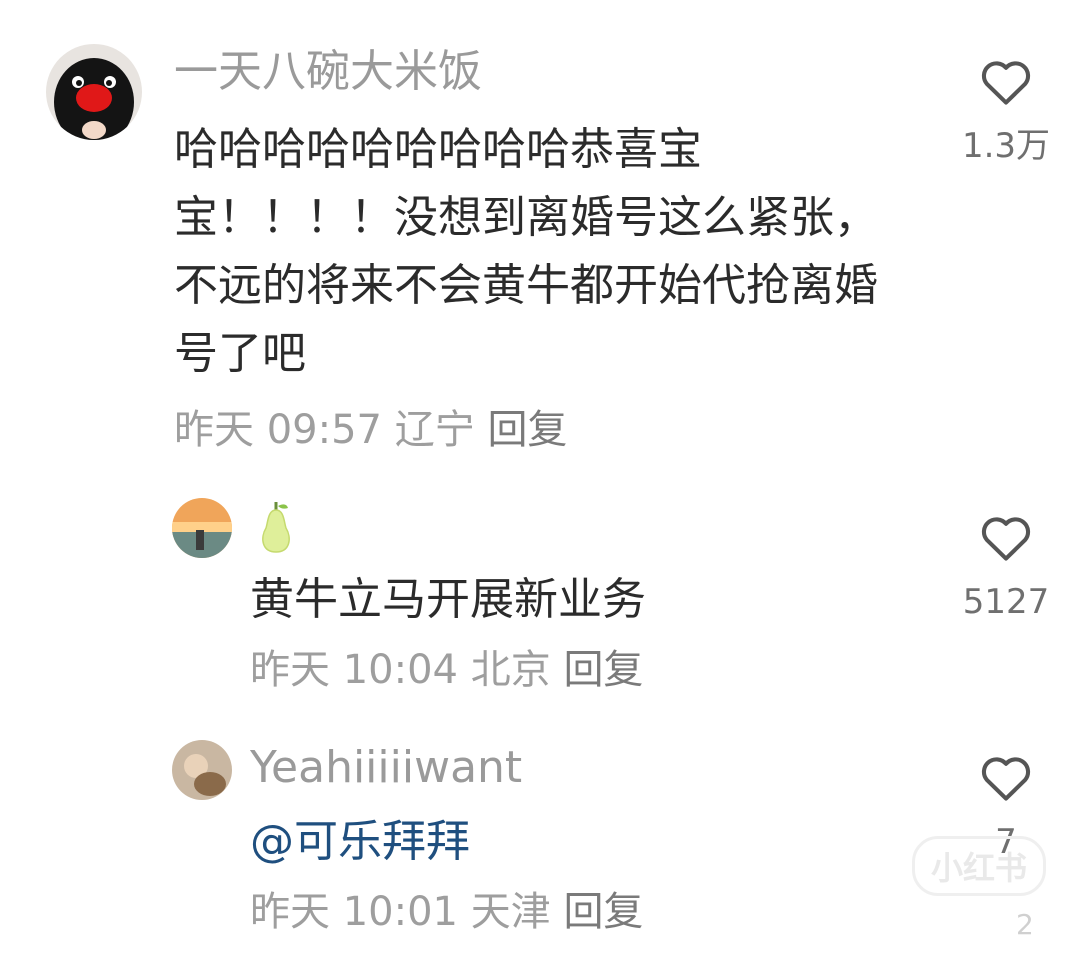 The width and height of the screenshot is (1080, 972). Describe the element at coordinates (278, 430) in the screenshot. I see `comment-time: 昨天 09:57` at that location.